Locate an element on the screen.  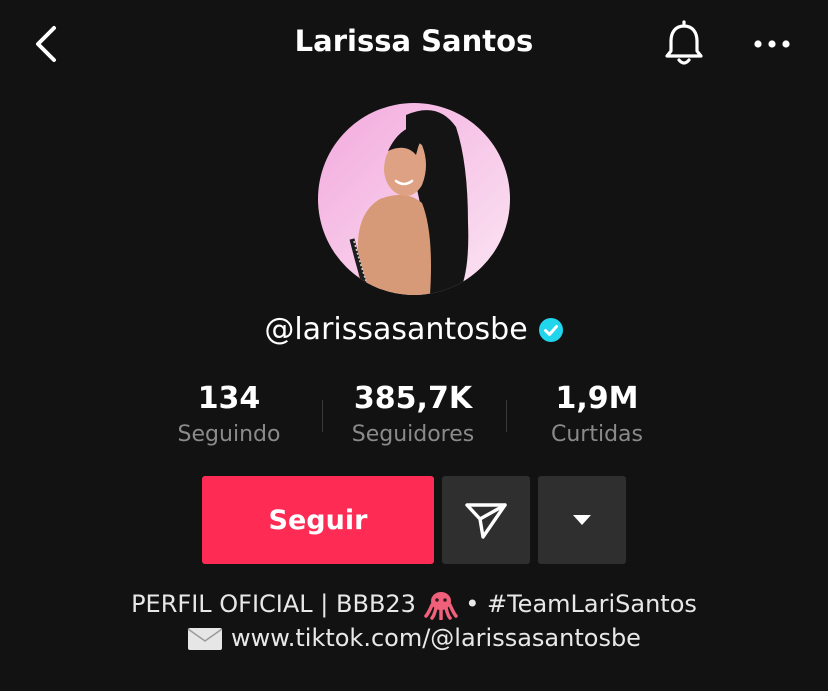
bio-text: PERFIL OFICIAL | BBB23 is located at coordinates (277, 604).